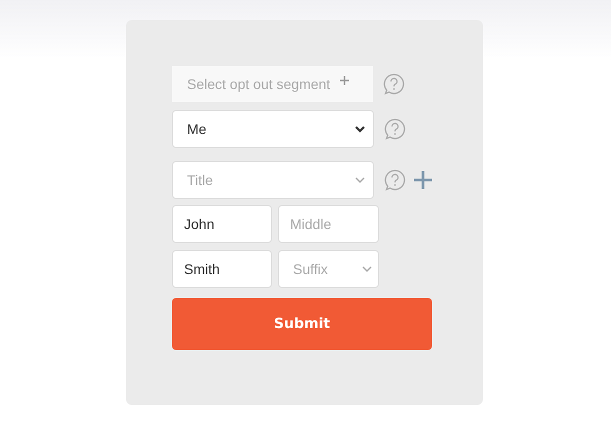 The image size is (611, 440). Describe the element at coordinates (273, 129) in the screenshot. I see `relationship-dropdown: Me` at that location.